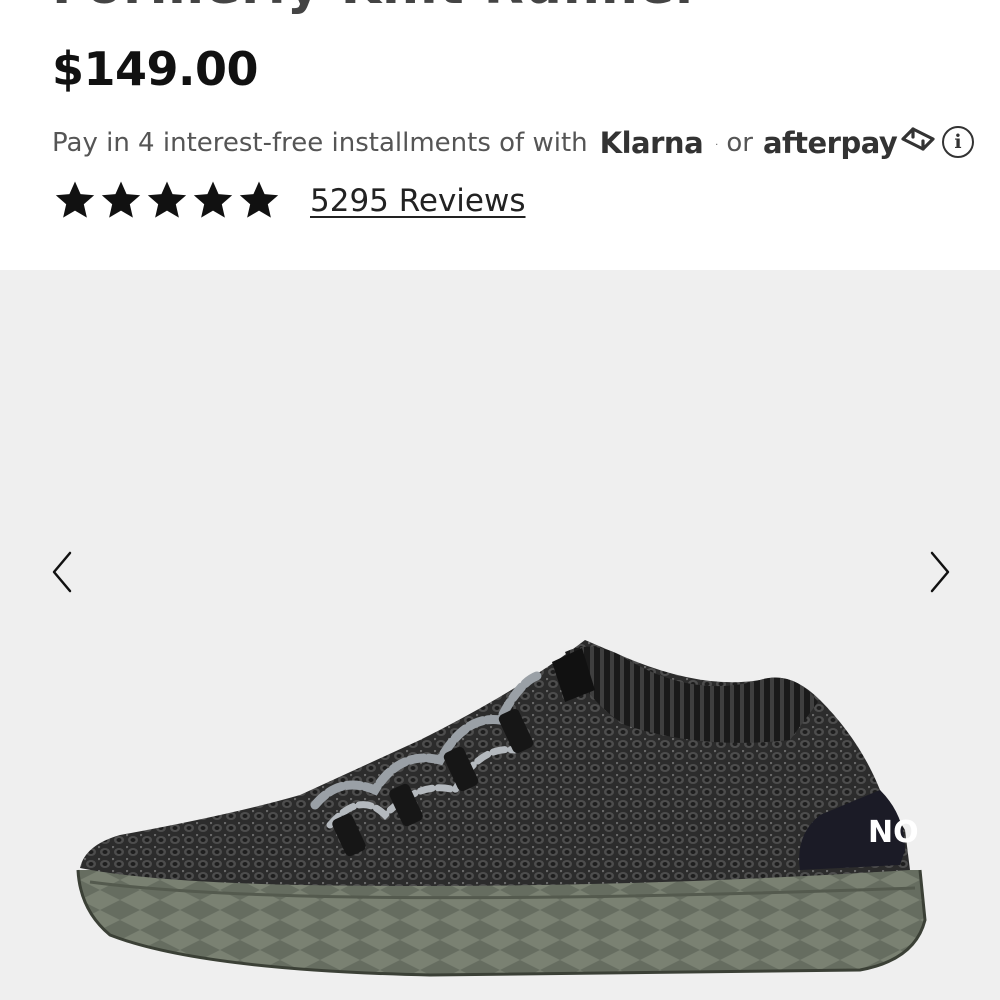 This screenshot has width=1000, height=1000. Describe the element at coordinates (289, 201) in the screenshot. I see `rating-row: 5295 Reviews` at that location.